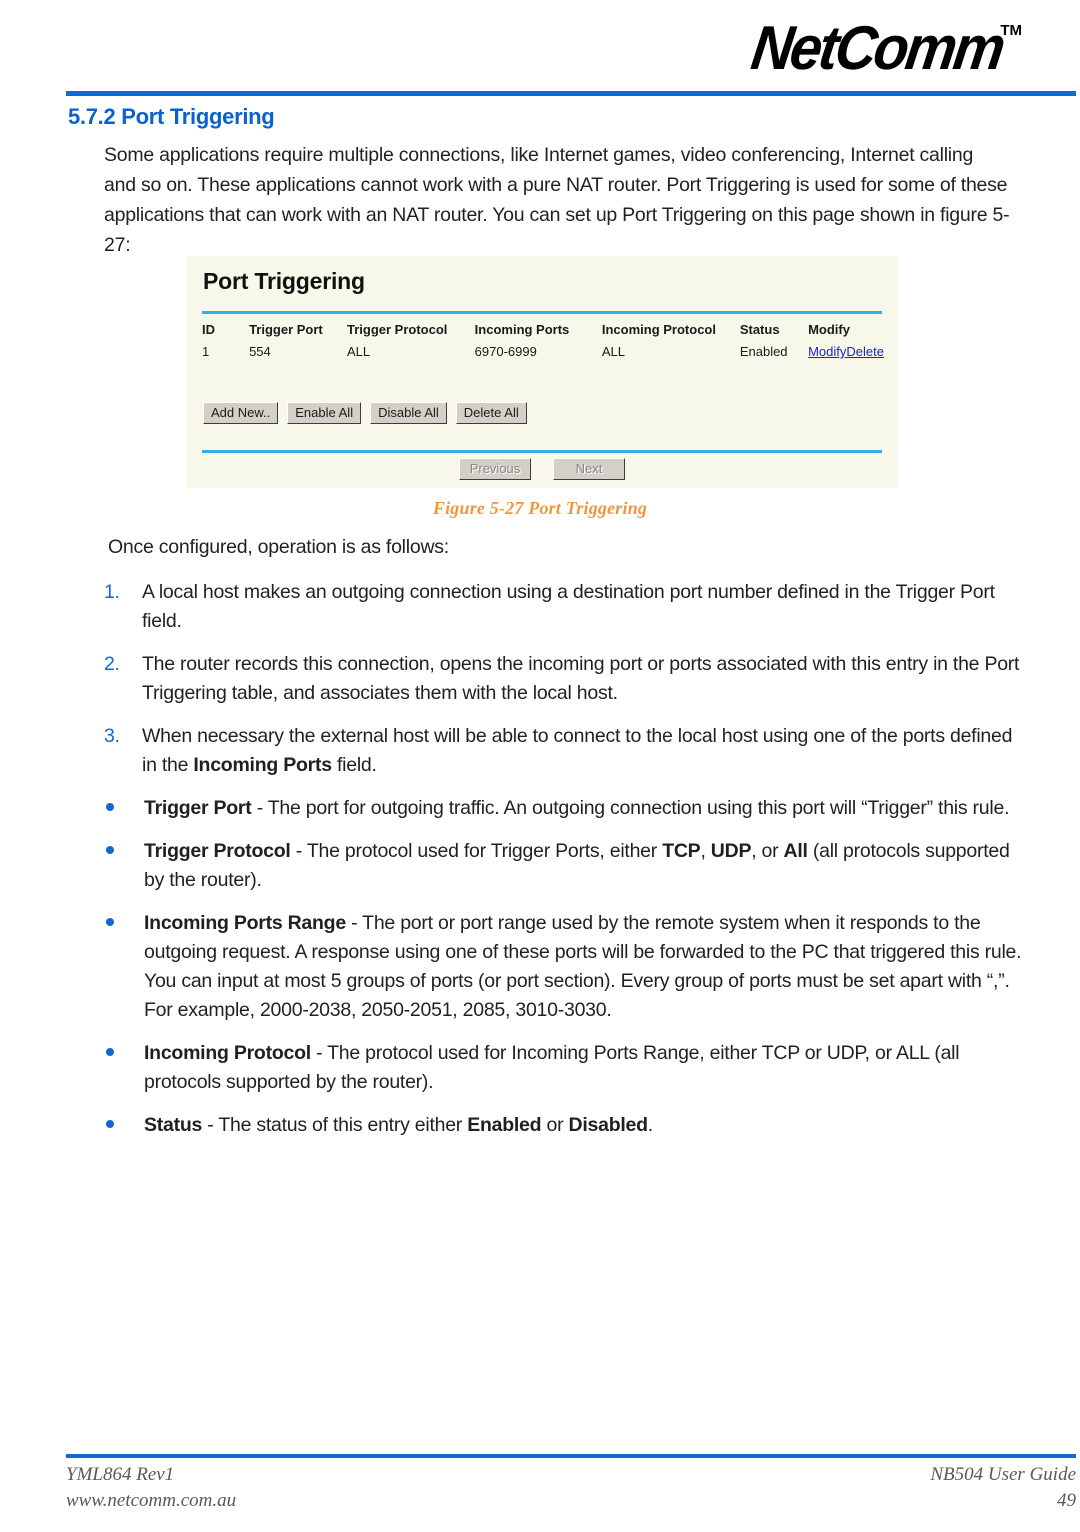  I want to click on term-trigger-protocol: Trigger Protocol, so click(217, 851).